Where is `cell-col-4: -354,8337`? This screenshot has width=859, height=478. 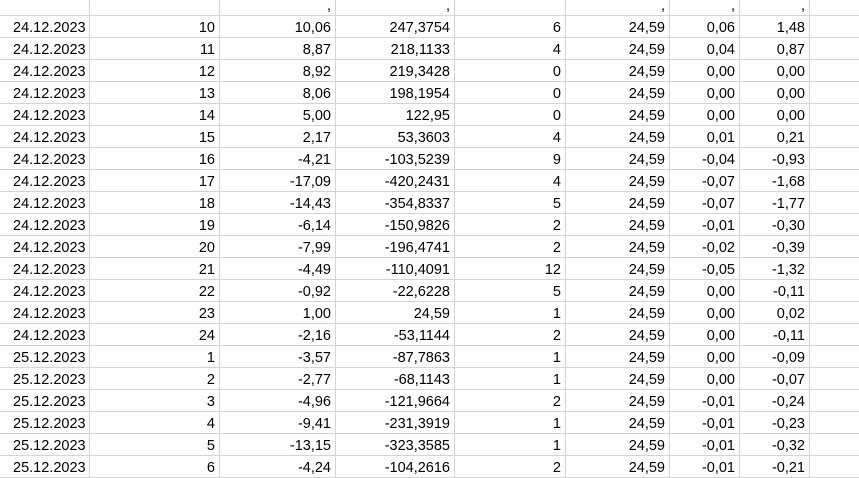
cell-col-4: -354,8337 is located at coordinates (395, 203).